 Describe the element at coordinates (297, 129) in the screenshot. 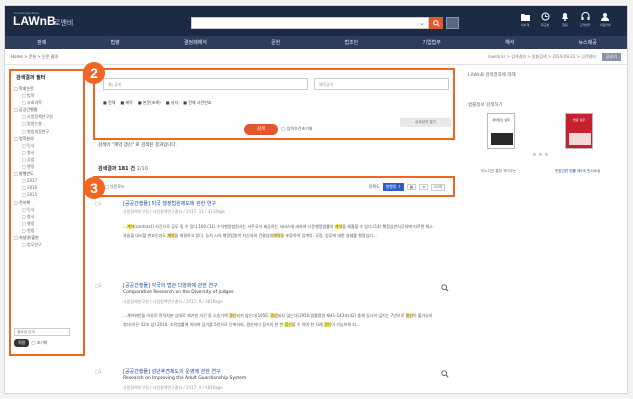

I see `reset-conditions-button: ◯ 입력조건초기화` at that location.